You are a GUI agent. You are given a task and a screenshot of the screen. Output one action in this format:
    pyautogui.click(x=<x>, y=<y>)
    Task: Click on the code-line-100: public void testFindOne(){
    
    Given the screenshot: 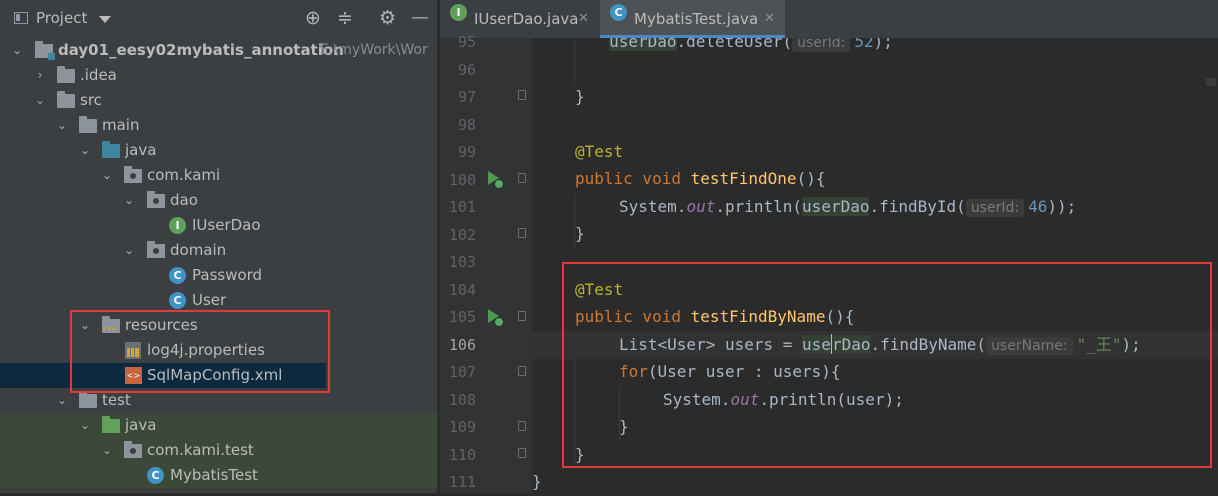 What is the action you would take?
    pyautogui.click(x=700, y=178)
    